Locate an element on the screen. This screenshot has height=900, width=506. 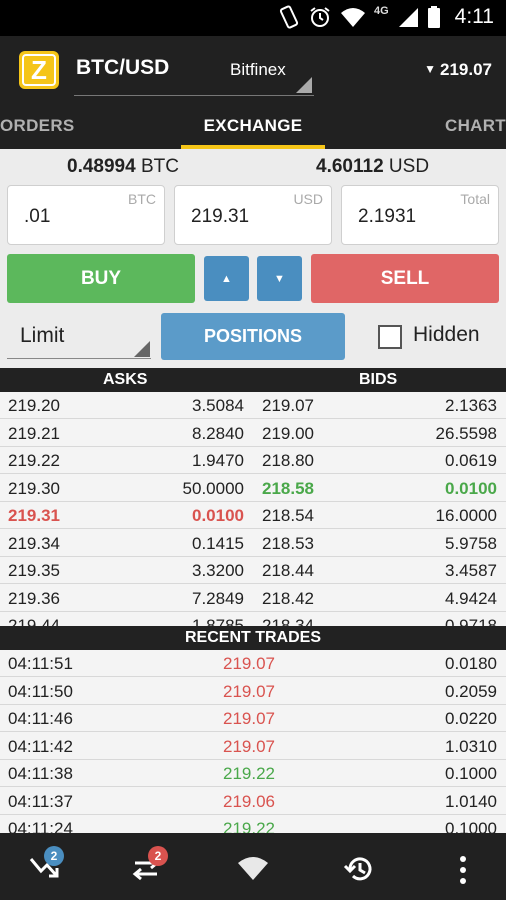
ask-price: 219.36 is located at coordinates (34, 598).